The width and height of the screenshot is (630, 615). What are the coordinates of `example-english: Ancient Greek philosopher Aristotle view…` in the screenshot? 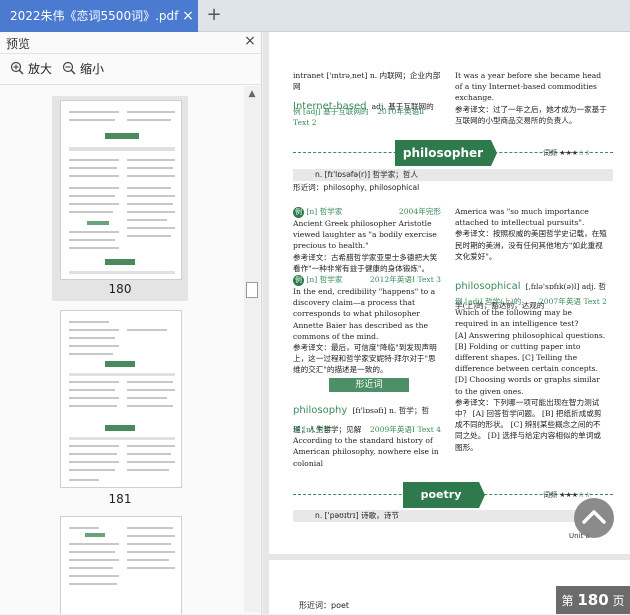 It's located at (365, 235).